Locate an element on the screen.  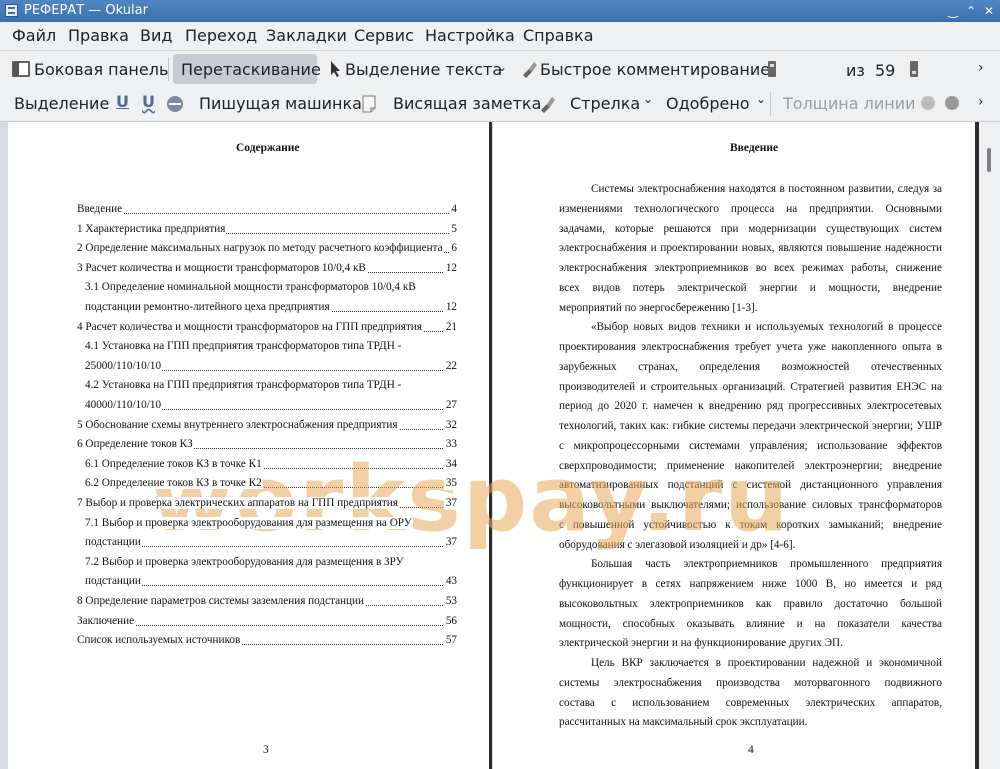
window-title: РЕФЕРАТ — Okular is located at coordinates (86, 10).